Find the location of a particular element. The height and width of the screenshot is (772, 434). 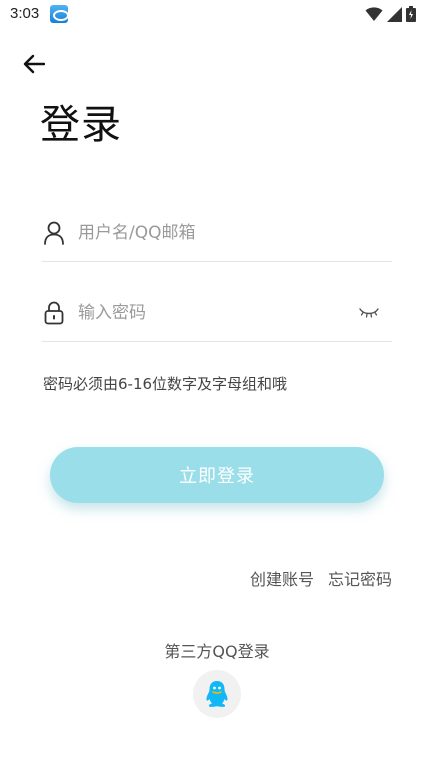

auth-links: 创建账号 忘记密码 is located at coordinates (321, 578).